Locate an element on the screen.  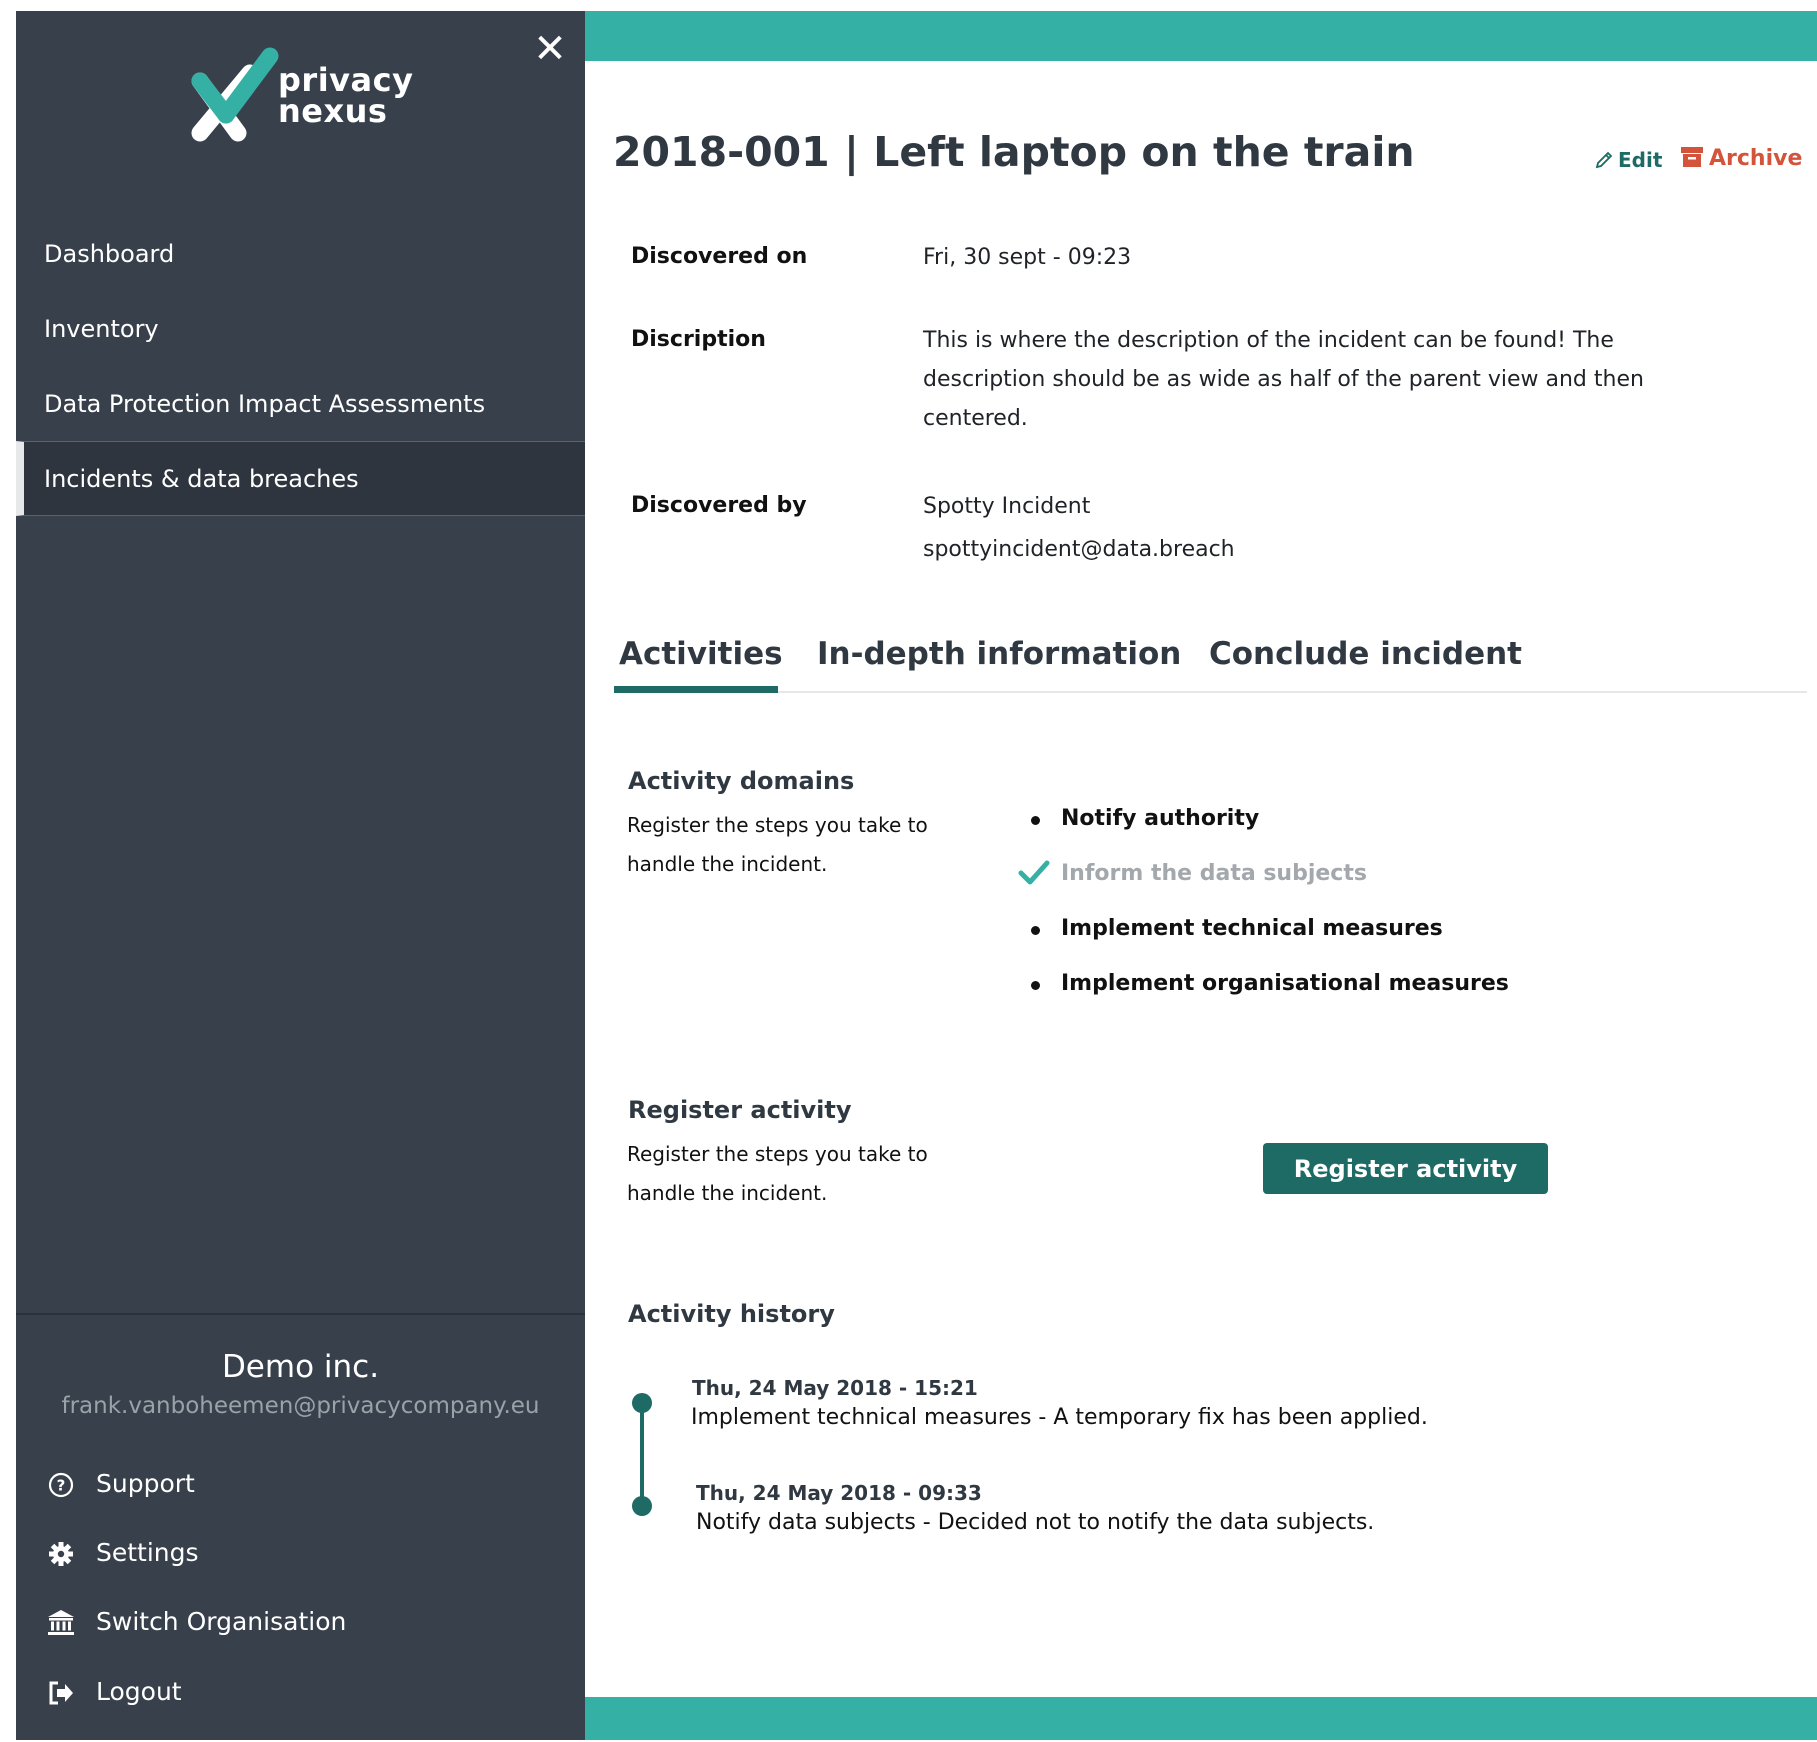
logo-mark-icon is located at coordinates (235, 94).